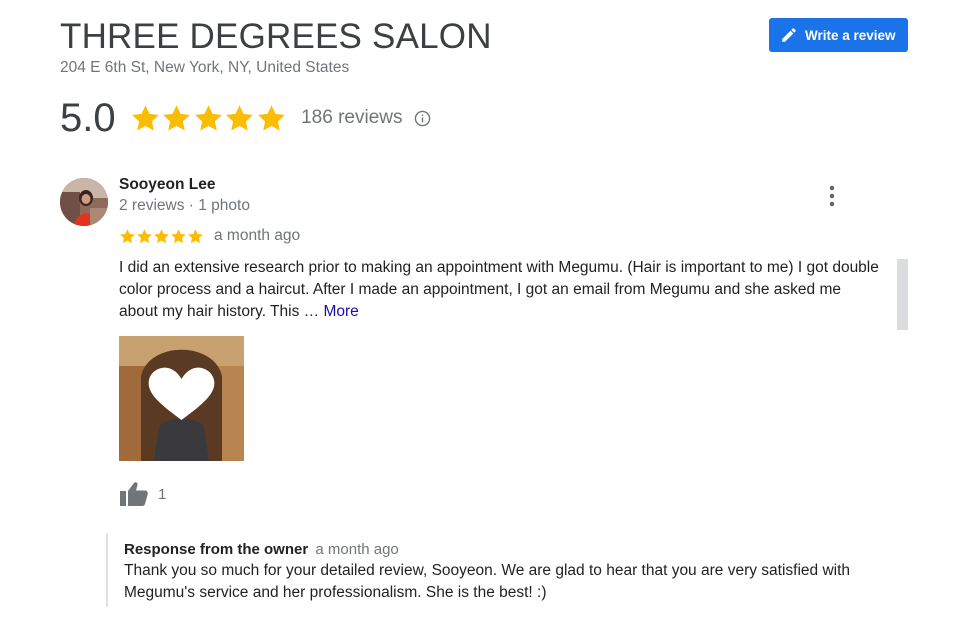  What do you see at coordinates (850, 35) in the screenshot?
I see `write-review-label: Write a review` at bounding box center [850, 35].